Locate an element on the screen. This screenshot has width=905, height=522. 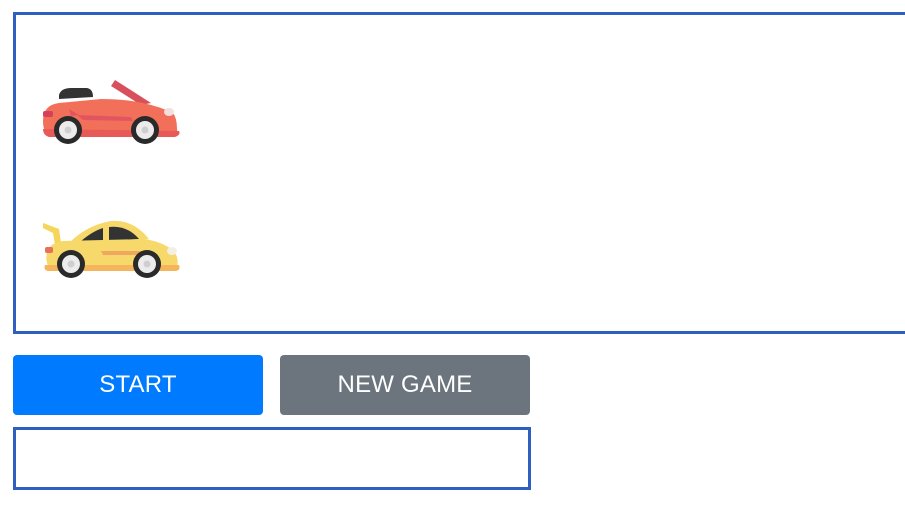
start-button: START is located at coordinates (138, 385).